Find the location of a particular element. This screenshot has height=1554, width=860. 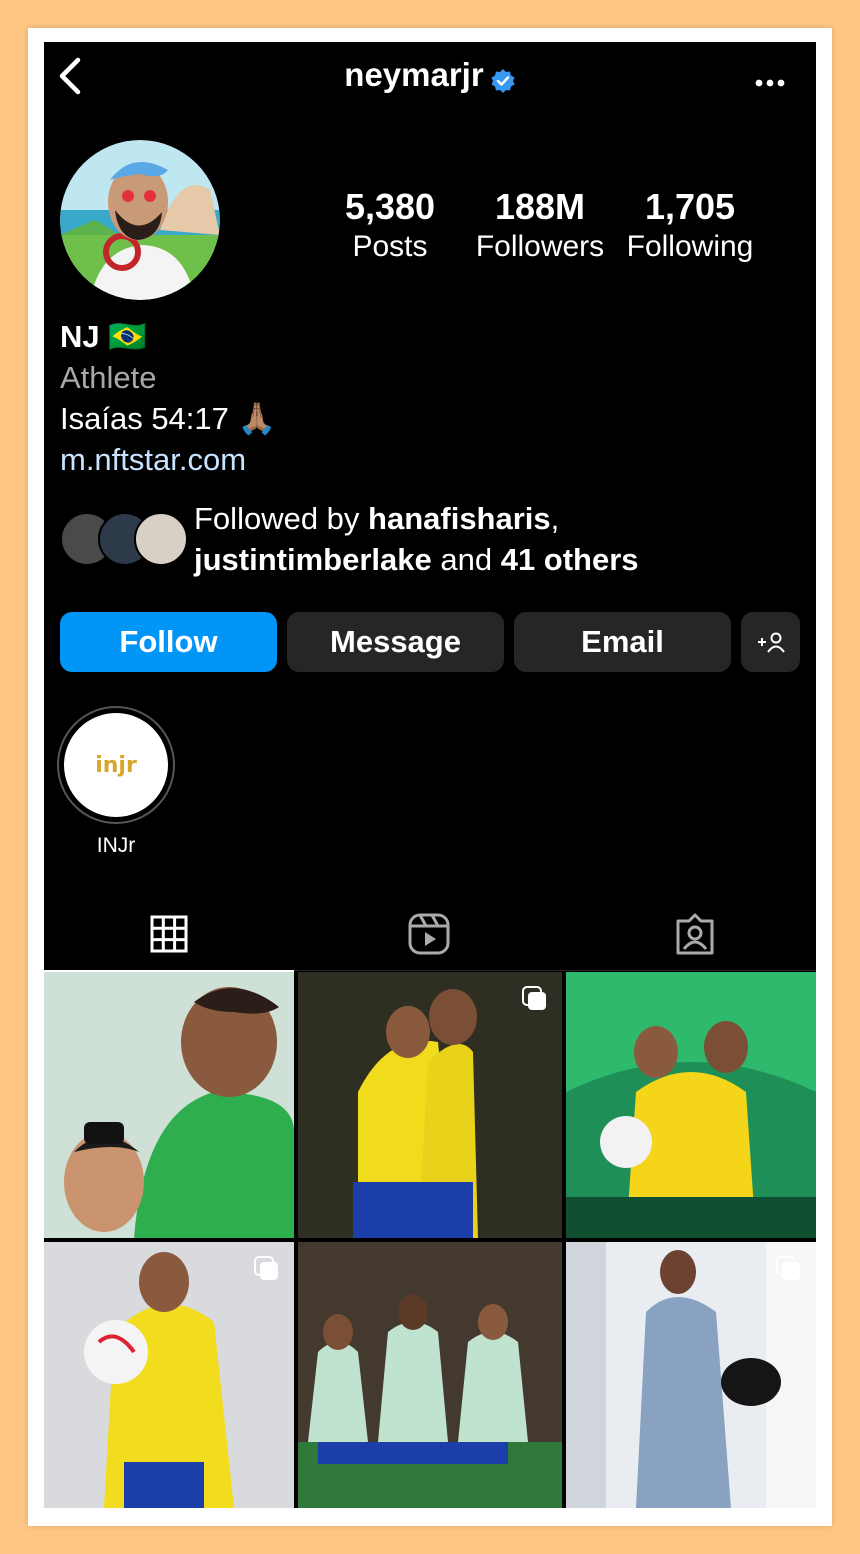

verified-badge-icon is located at coordinates (503, 79).